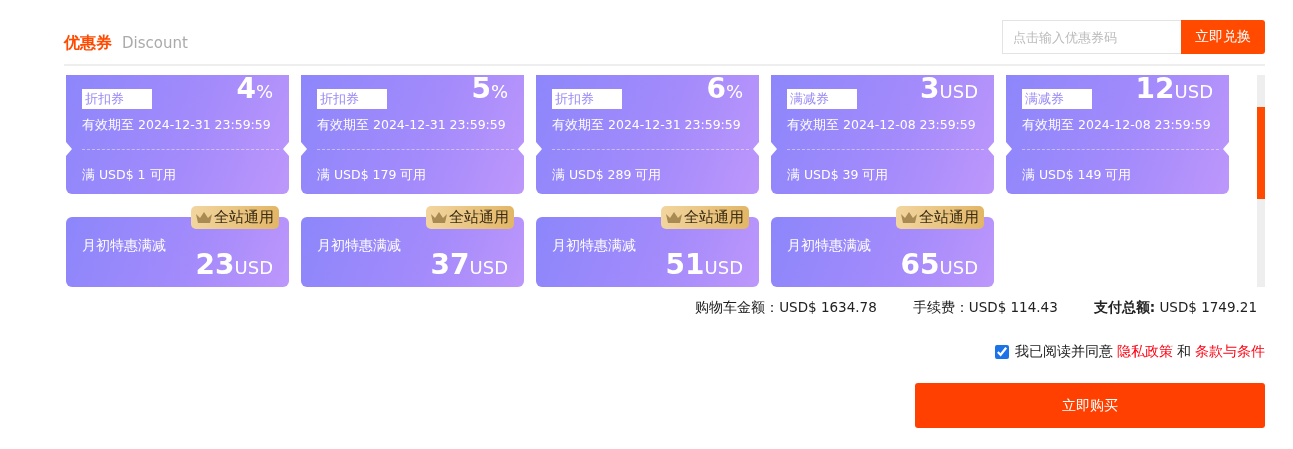 The height and width of the screenshot is (449, 1293). I want to click on agreement-text: 我已阅读并同意, so click(1064, 352).